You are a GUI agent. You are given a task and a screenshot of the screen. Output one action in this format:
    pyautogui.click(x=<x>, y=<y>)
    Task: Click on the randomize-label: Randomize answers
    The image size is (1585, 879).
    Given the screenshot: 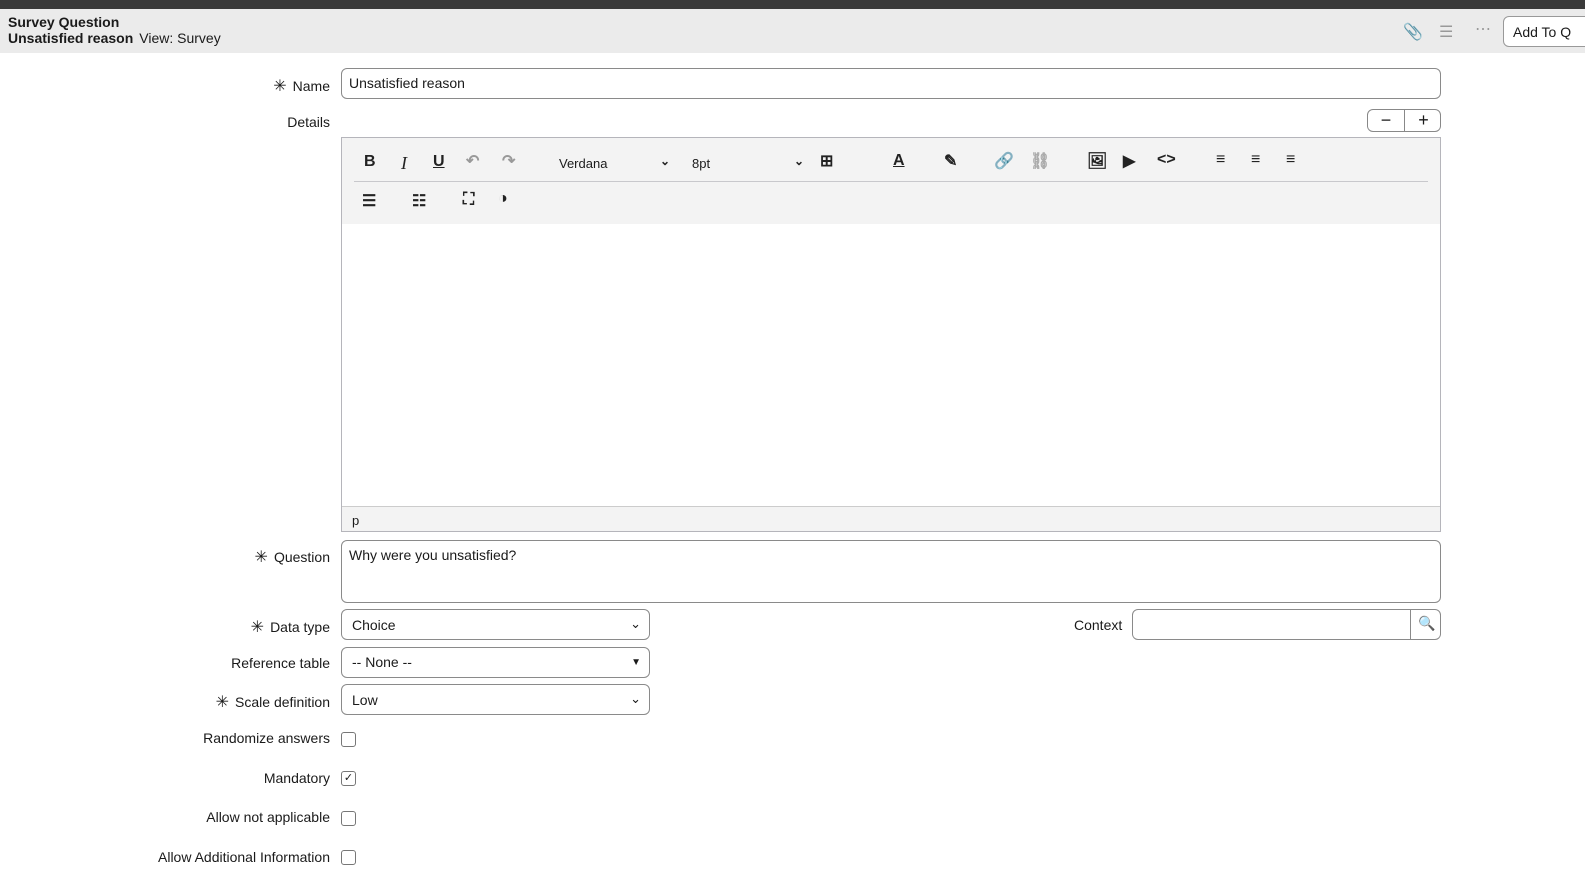 What is the action you would take?
    pyautogui.click(x=266, y=738)
    